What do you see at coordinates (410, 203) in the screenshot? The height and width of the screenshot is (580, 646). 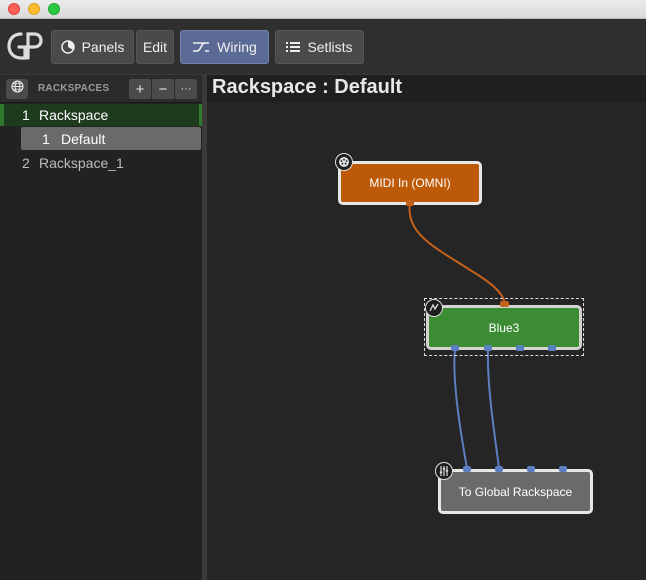 I see `midi-out-pin` at bounding box center [410, 203].